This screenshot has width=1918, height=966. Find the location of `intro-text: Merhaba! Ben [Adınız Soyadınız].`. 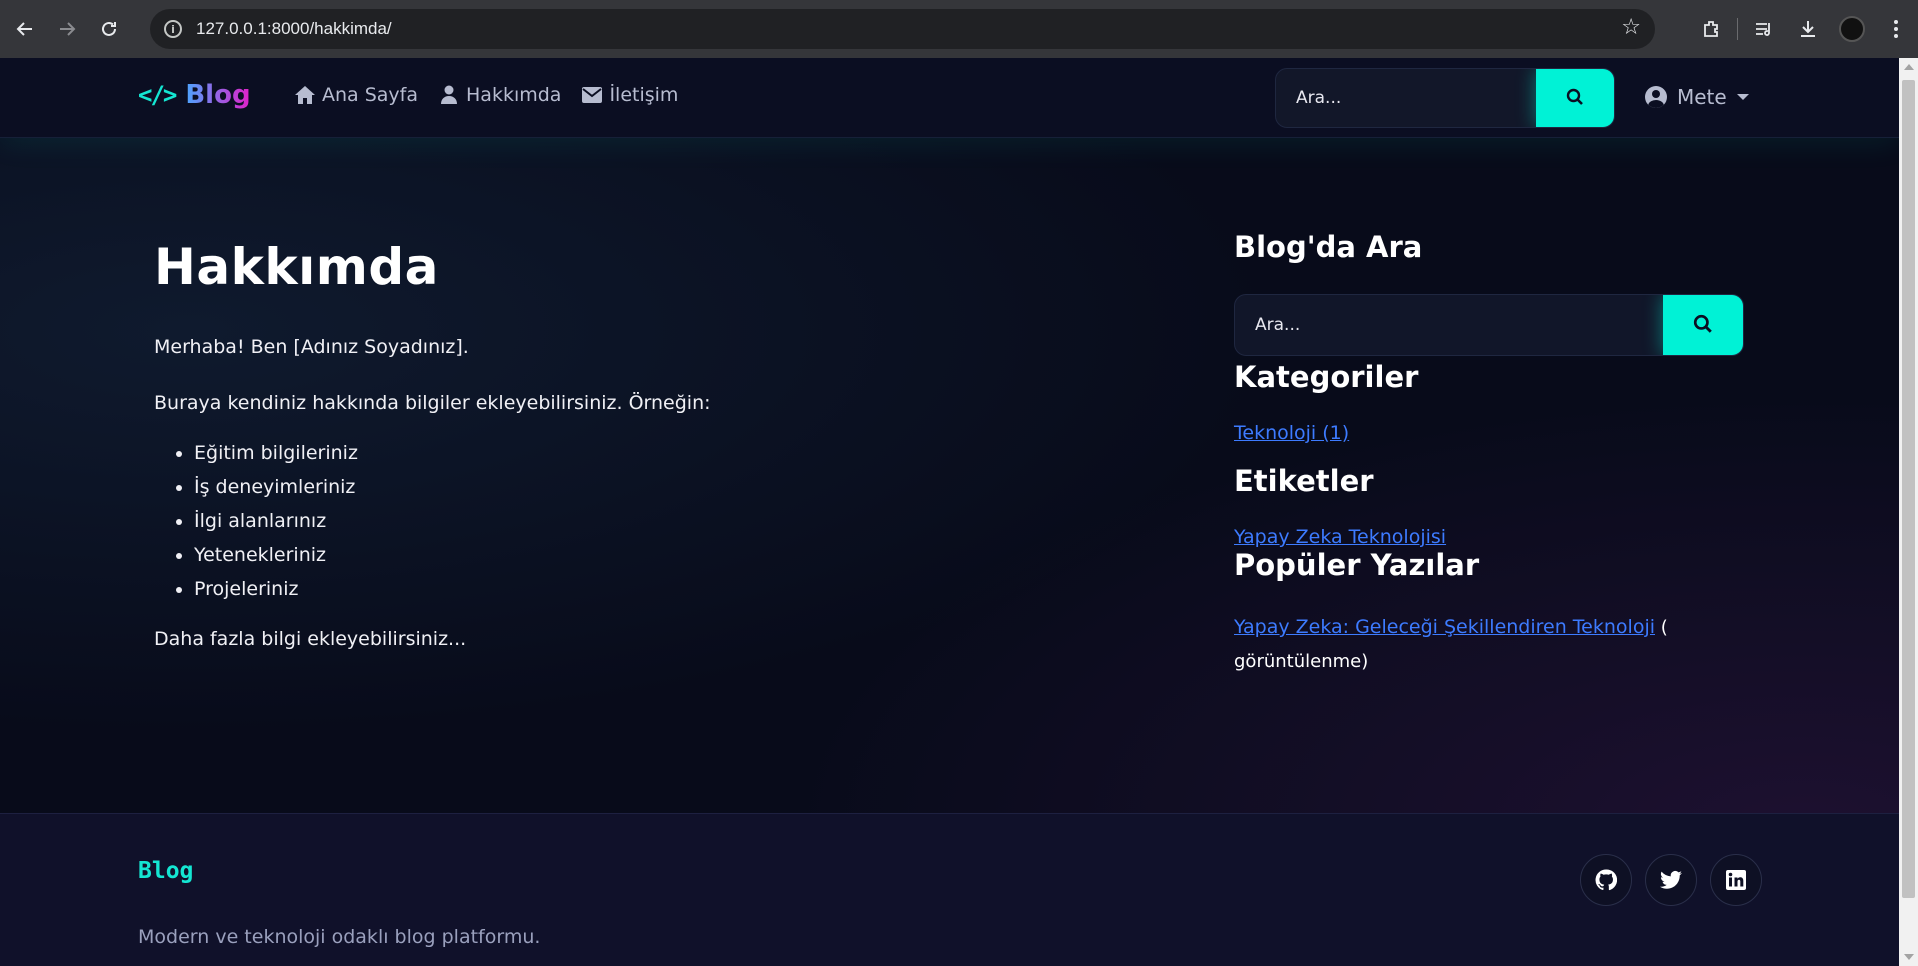

intro-text: Merhaba! Ben [Adınız Soyadınız]. is located at coordinates (311, 347).